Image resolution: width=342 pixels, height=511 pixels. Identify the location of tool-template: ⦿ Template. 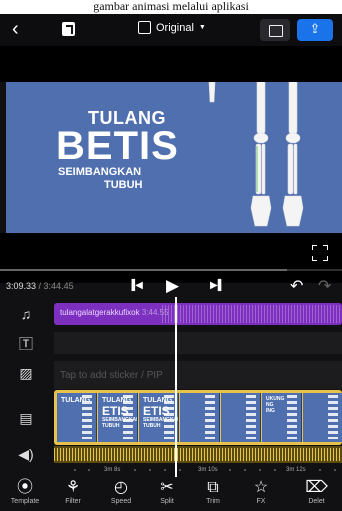
(25, 492).